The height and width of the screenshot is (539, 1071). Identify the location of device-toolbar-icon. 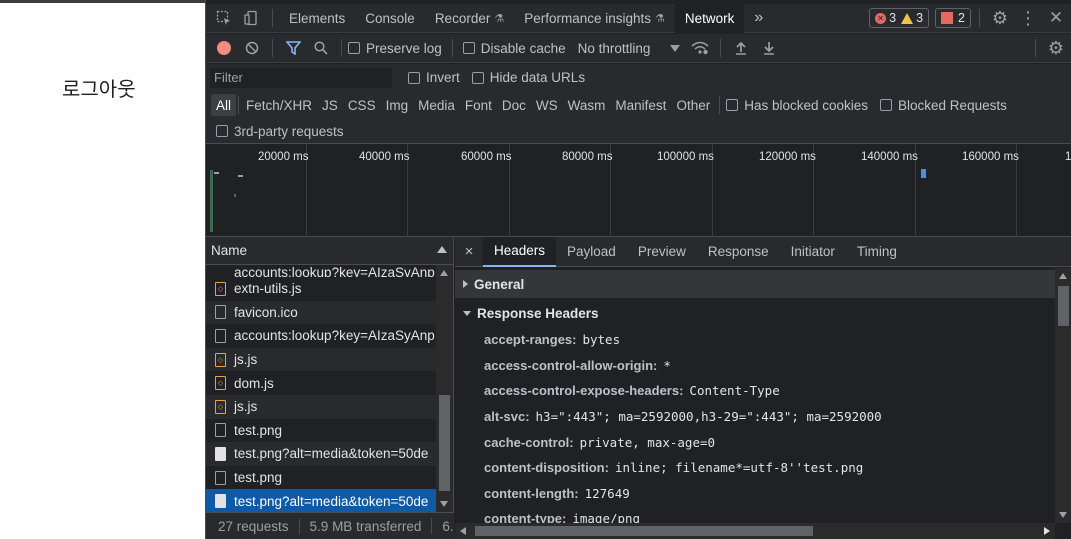
(252, 18).